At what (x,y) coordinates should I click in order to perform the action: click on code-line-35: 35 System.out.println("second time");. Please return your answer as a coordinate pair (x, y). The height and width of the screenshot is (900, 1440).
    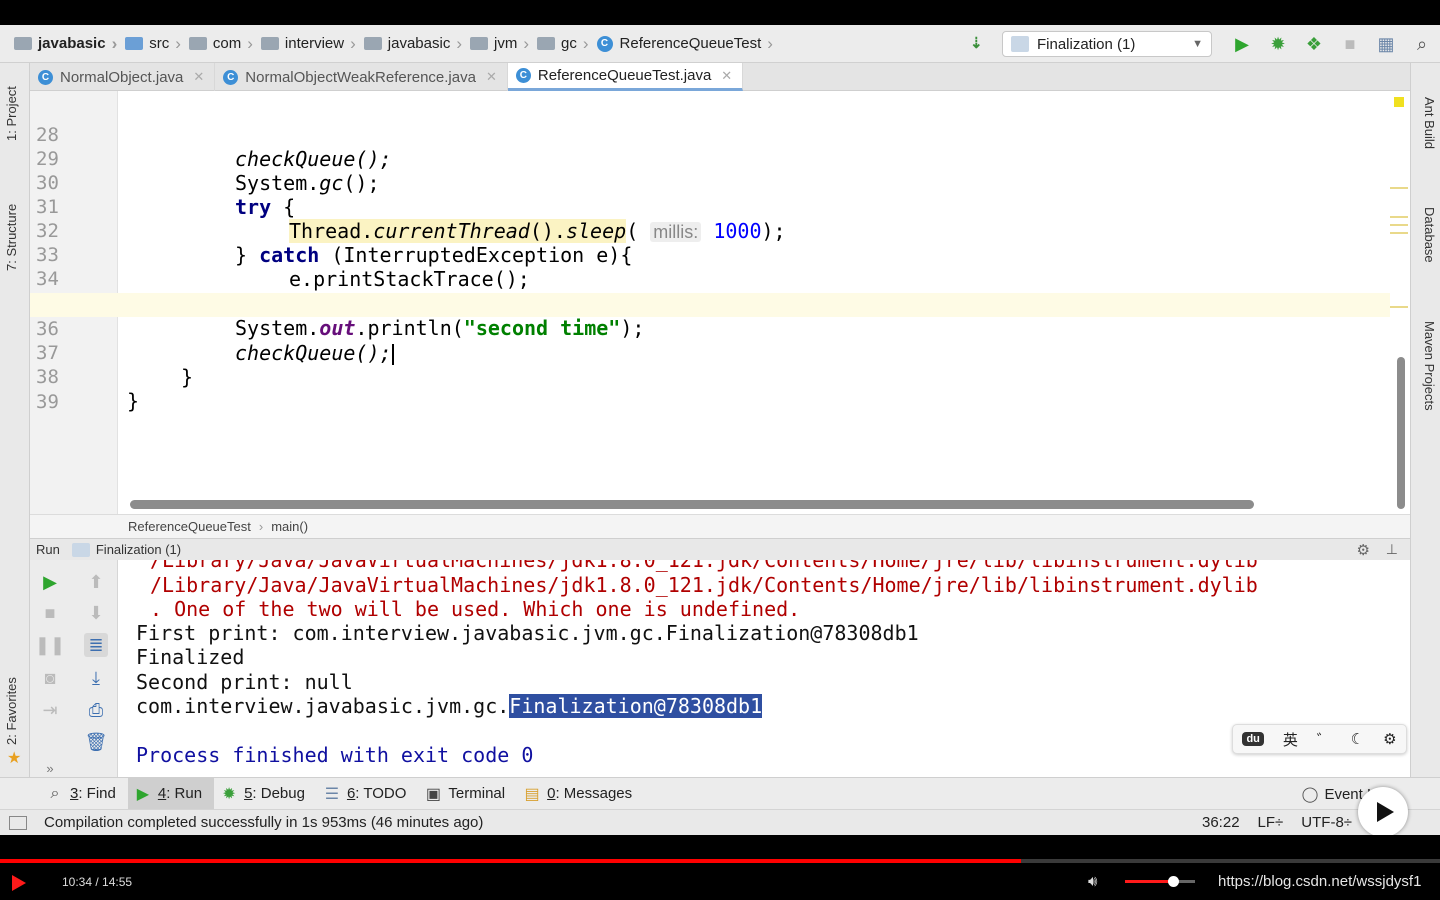
    Looking at the image, I should click on (340, 316).